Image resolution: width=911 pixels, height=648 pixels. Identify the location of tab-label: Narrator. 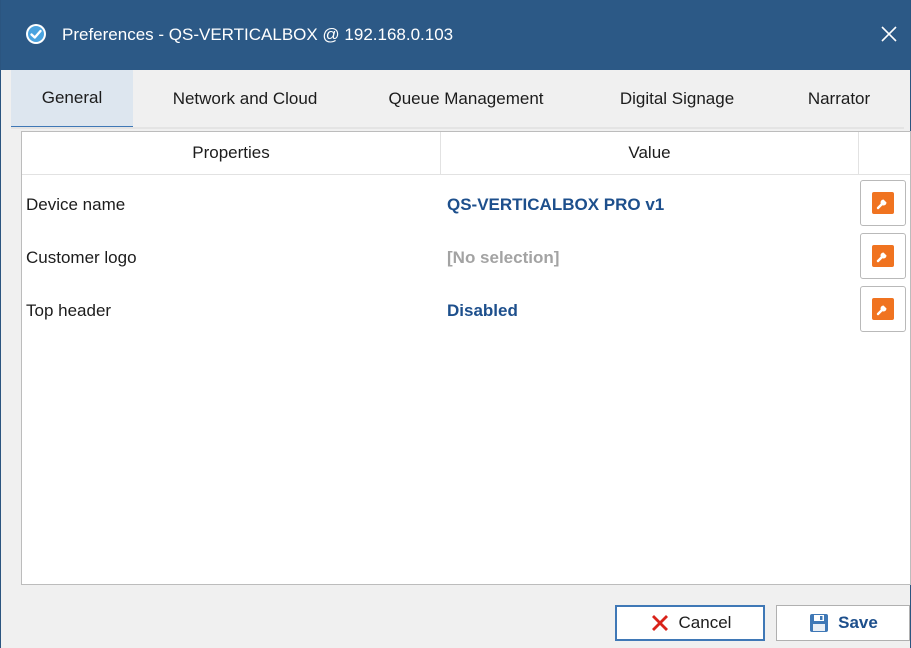
(839, 98).